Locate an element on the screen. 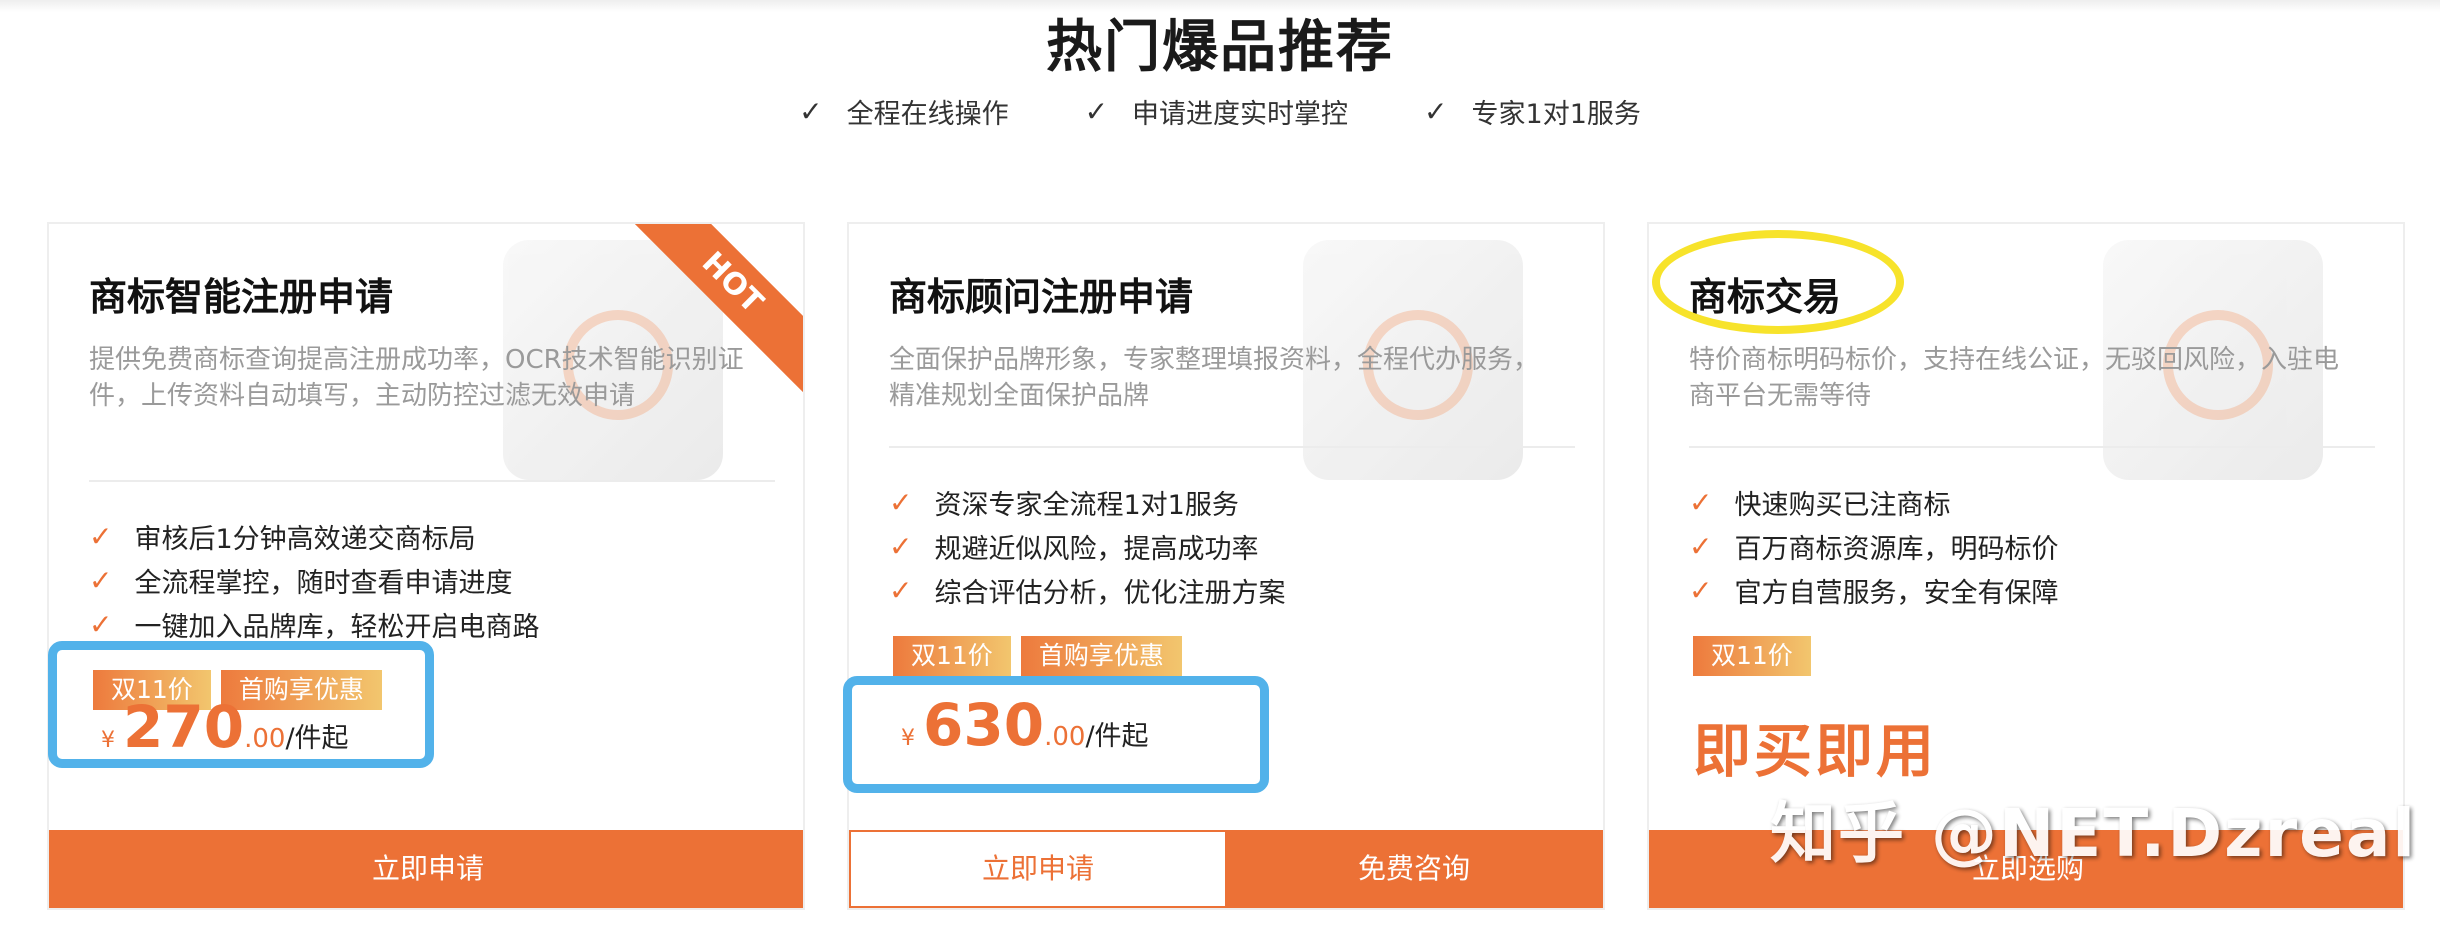 This screenshot has width=2440, height=926. benefit-item: ✓ 快速购买已注商标 is located at coordinates (1873, 502).